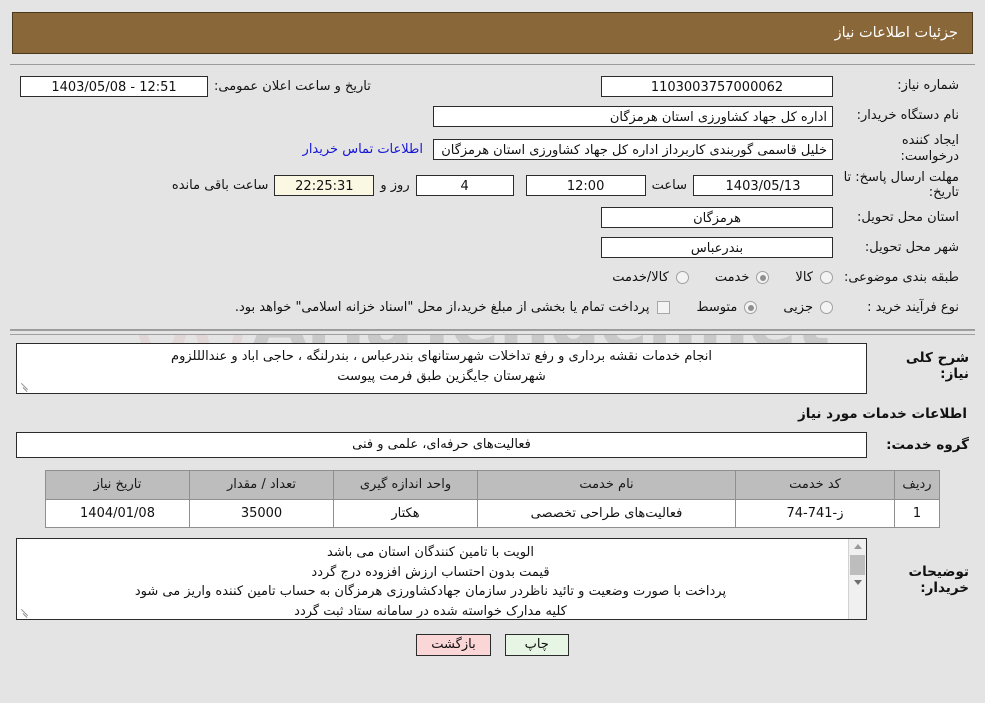 Image resolution: width=985 pixels, height=703 pixels. I want to click on province-label: استان محل تحویل:, so click(908, 217).